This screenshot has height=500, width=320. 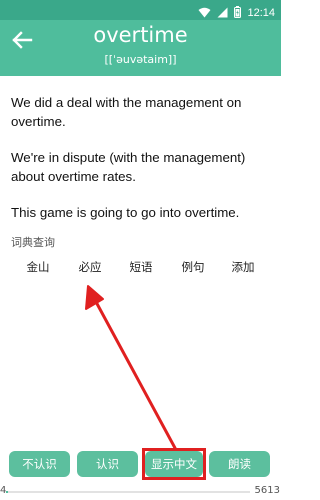 What do you see at coordinates (90, 267) in the screenshot?
I see `dict-link-bing: 必应` at bounding box center [90, 267].